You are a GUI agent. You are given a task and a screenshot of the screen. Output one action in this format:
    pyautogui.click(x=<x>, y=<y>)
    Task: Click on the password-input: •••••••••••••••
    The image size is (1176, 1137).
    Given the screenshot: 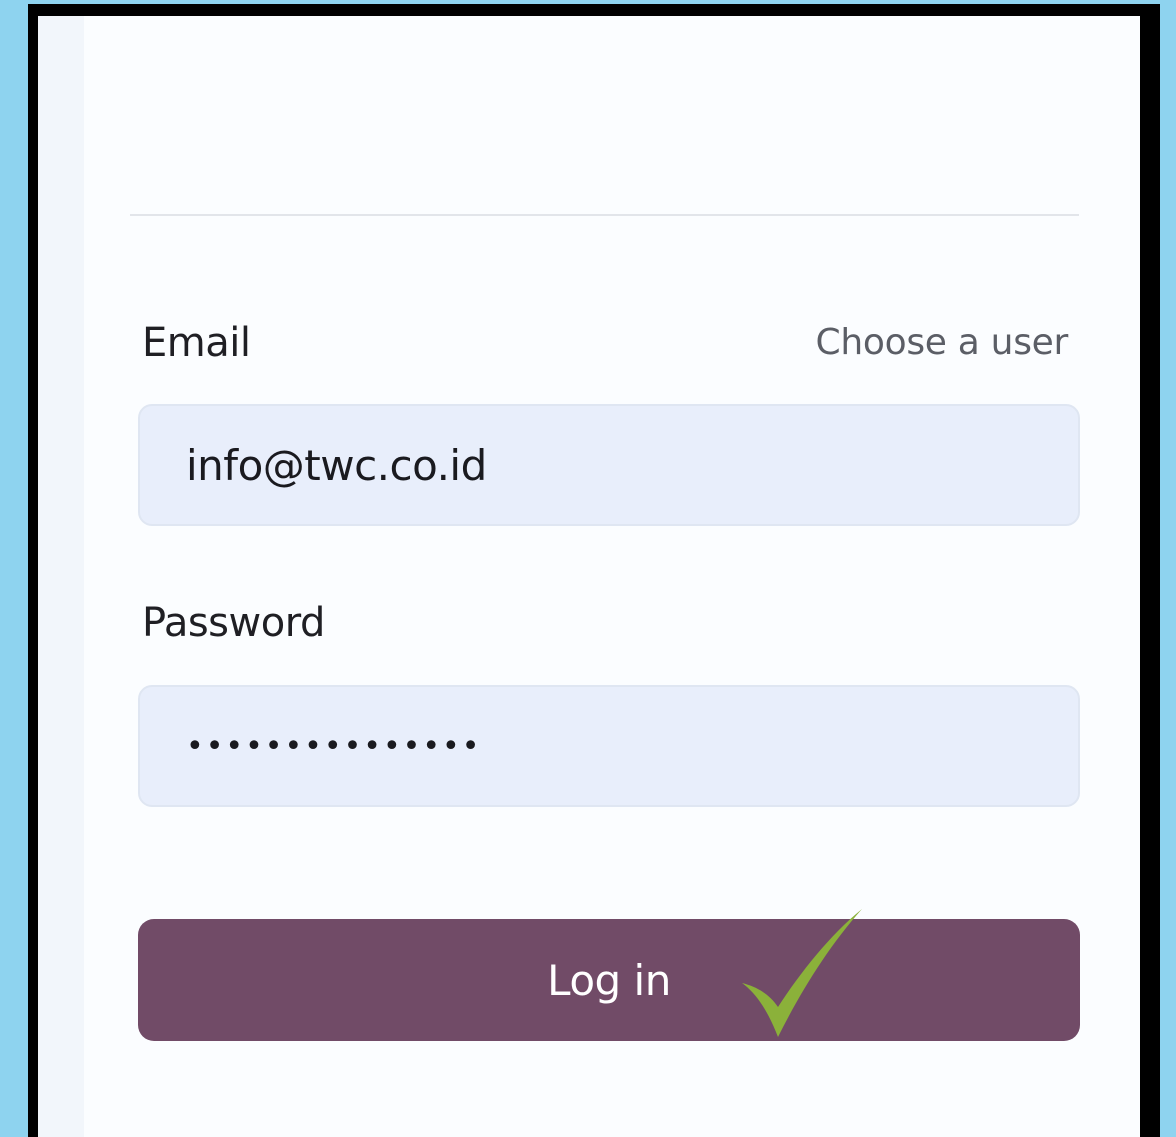 What is the action you would take?
    pyautogui.click(x=609, y=746)
    